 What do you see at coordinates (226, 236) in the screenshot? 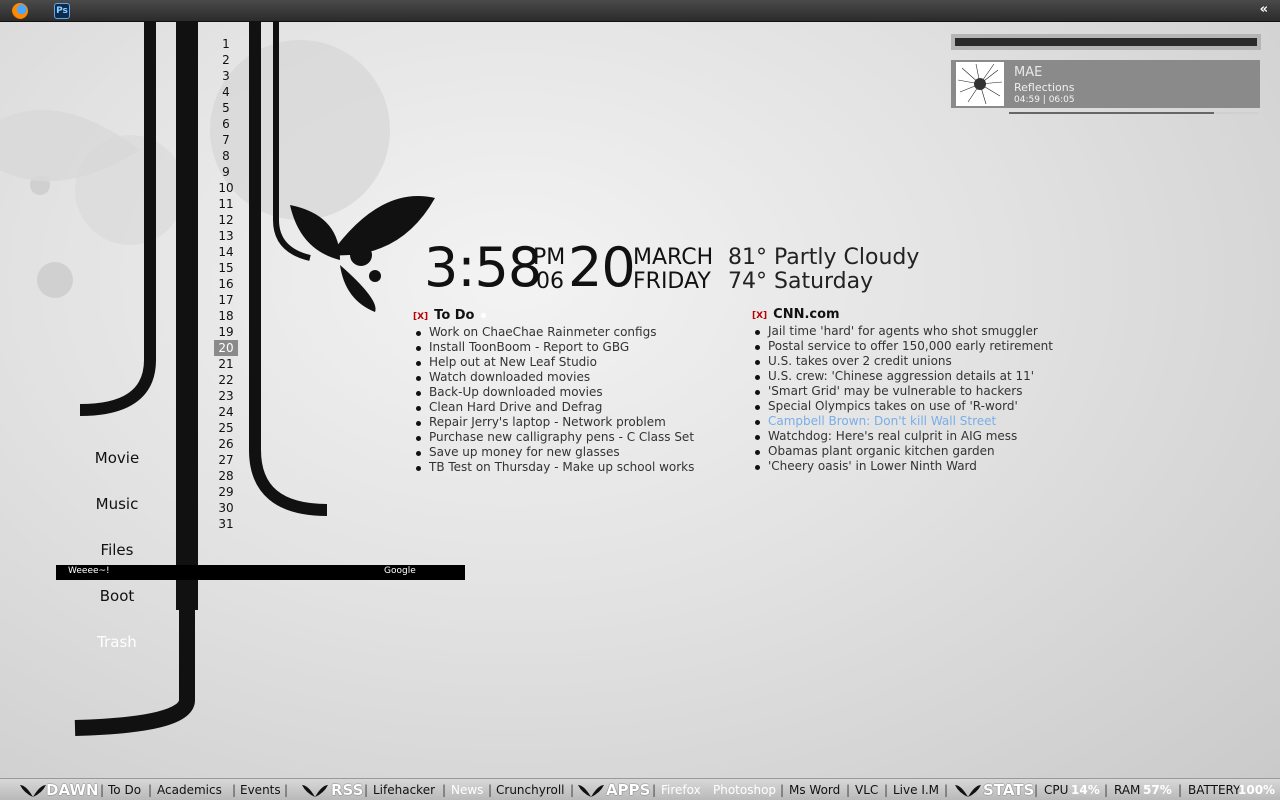
I see `calendar-day: 13` at bounding box center [226, 236].